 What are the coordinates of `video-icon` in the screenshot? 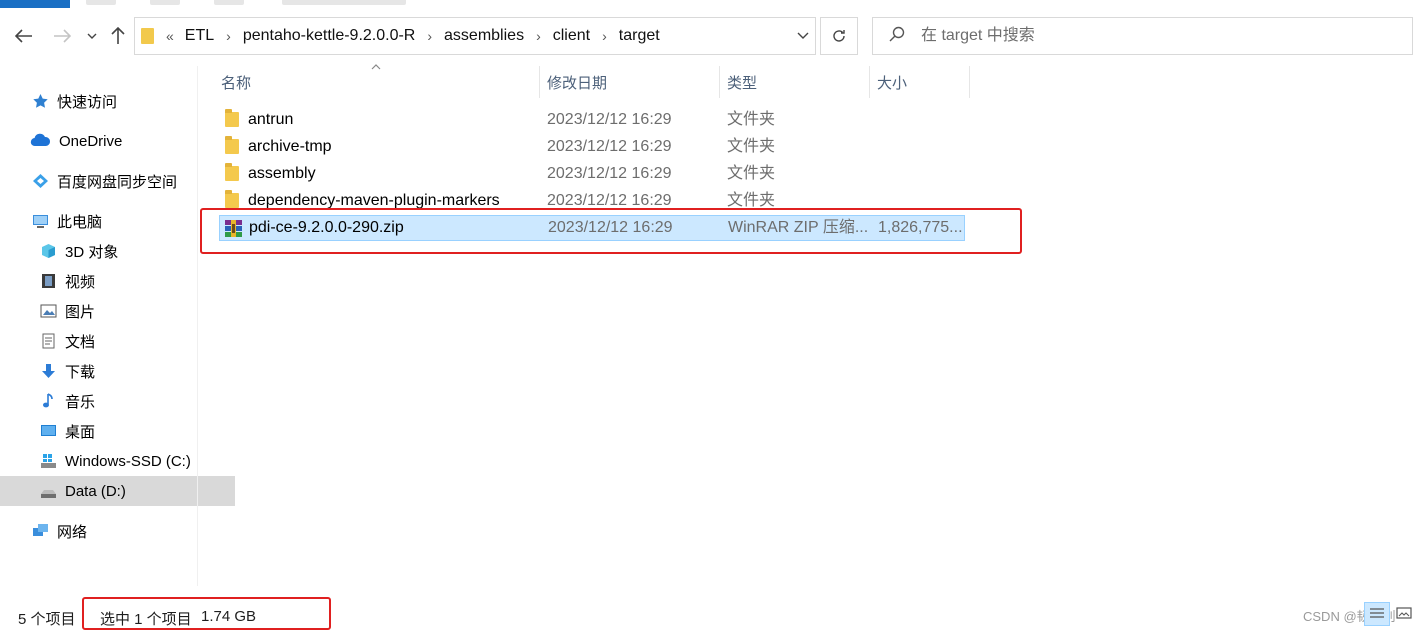 It's located at (48, 281).